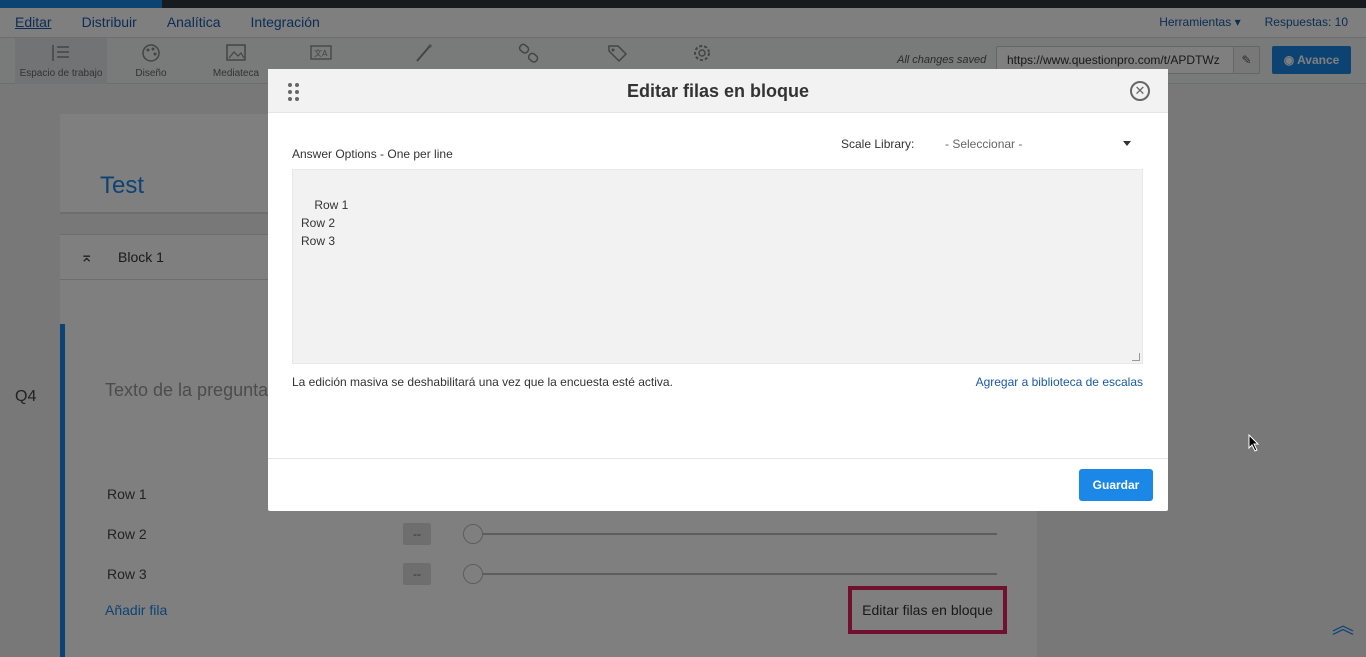 The image size is (1366, 657). What do you see at coordinates (1038, 144) in the screenshot?
I see `scale-library-select: - Seleccionar -` at bounding box center [1038, 144].